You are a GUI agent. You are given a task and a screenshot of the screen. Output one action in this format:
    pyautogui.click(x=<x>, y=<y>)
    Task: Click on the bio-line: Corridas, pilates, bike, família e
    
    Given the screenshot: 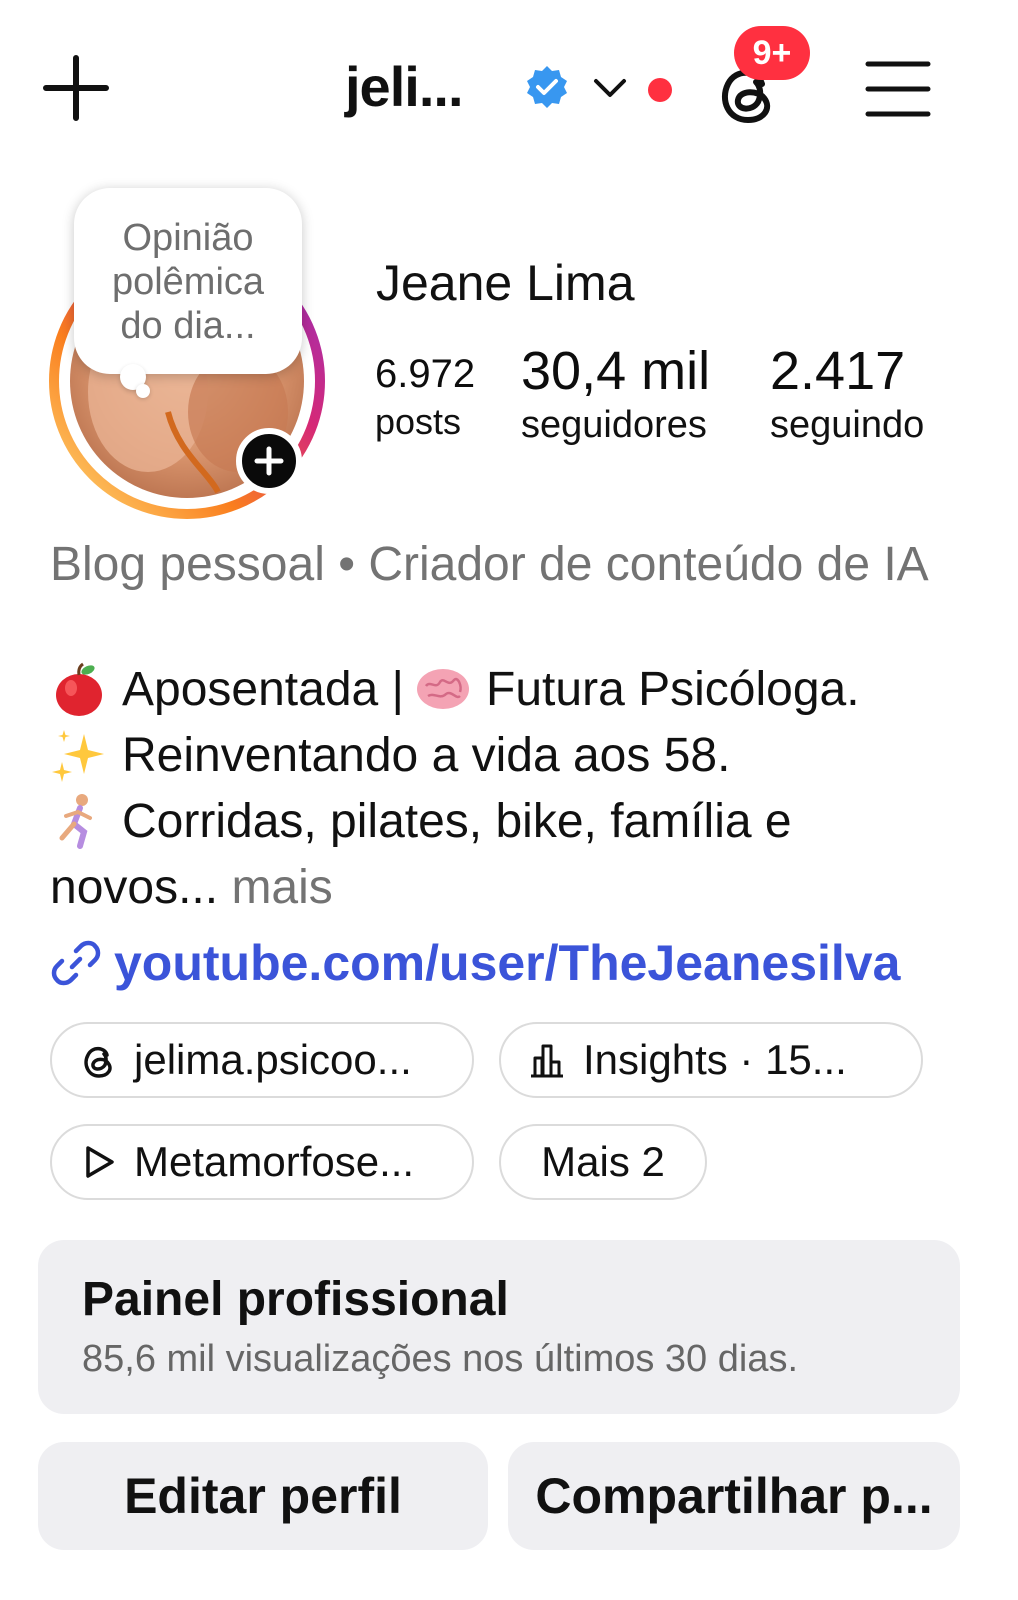 What is the action you would take?
    pyautogui.click(x=520, y=821)
    